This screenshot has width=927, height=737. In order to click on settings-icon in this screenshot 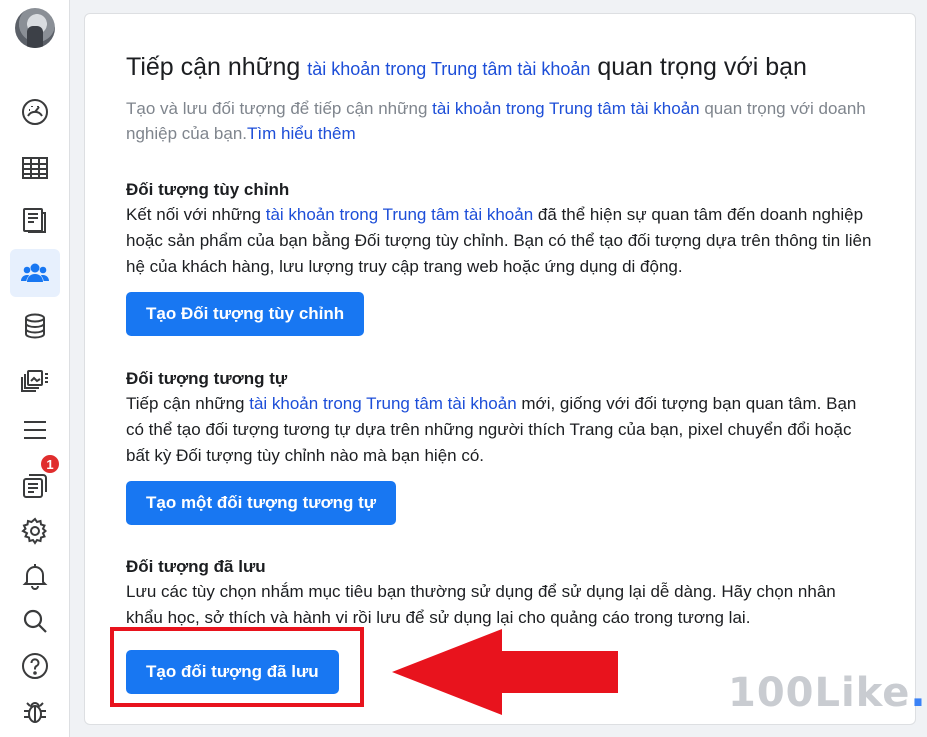, I will do `click(35, 531)`.